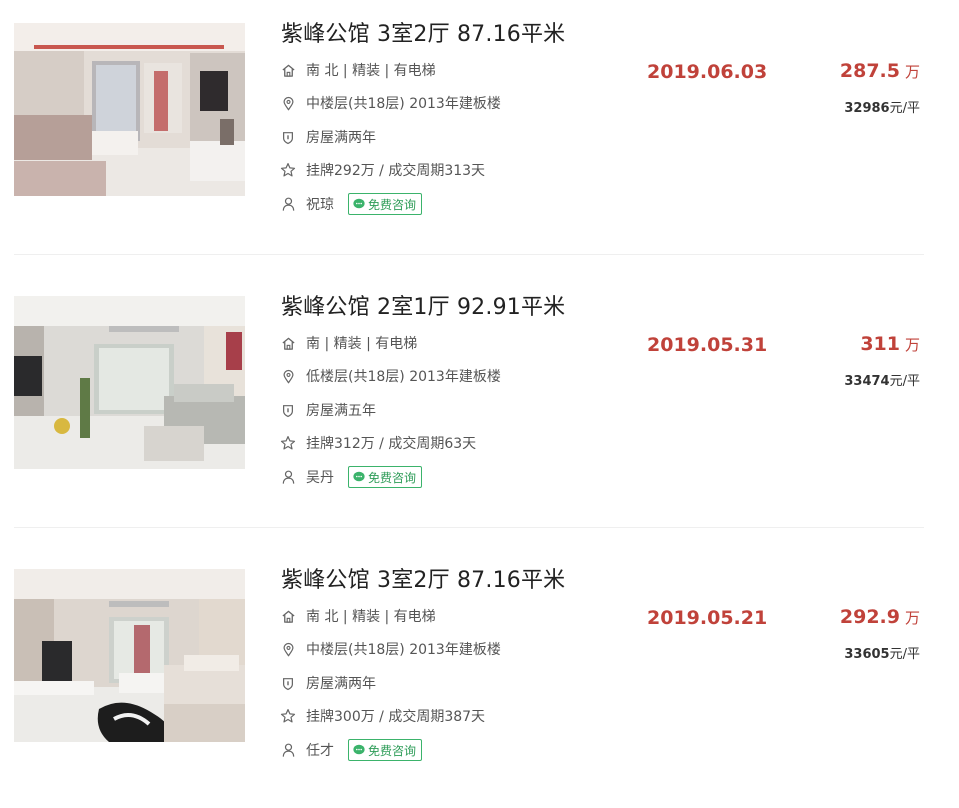  I want to click on total-price: 287.5 万, so click(880, 71).